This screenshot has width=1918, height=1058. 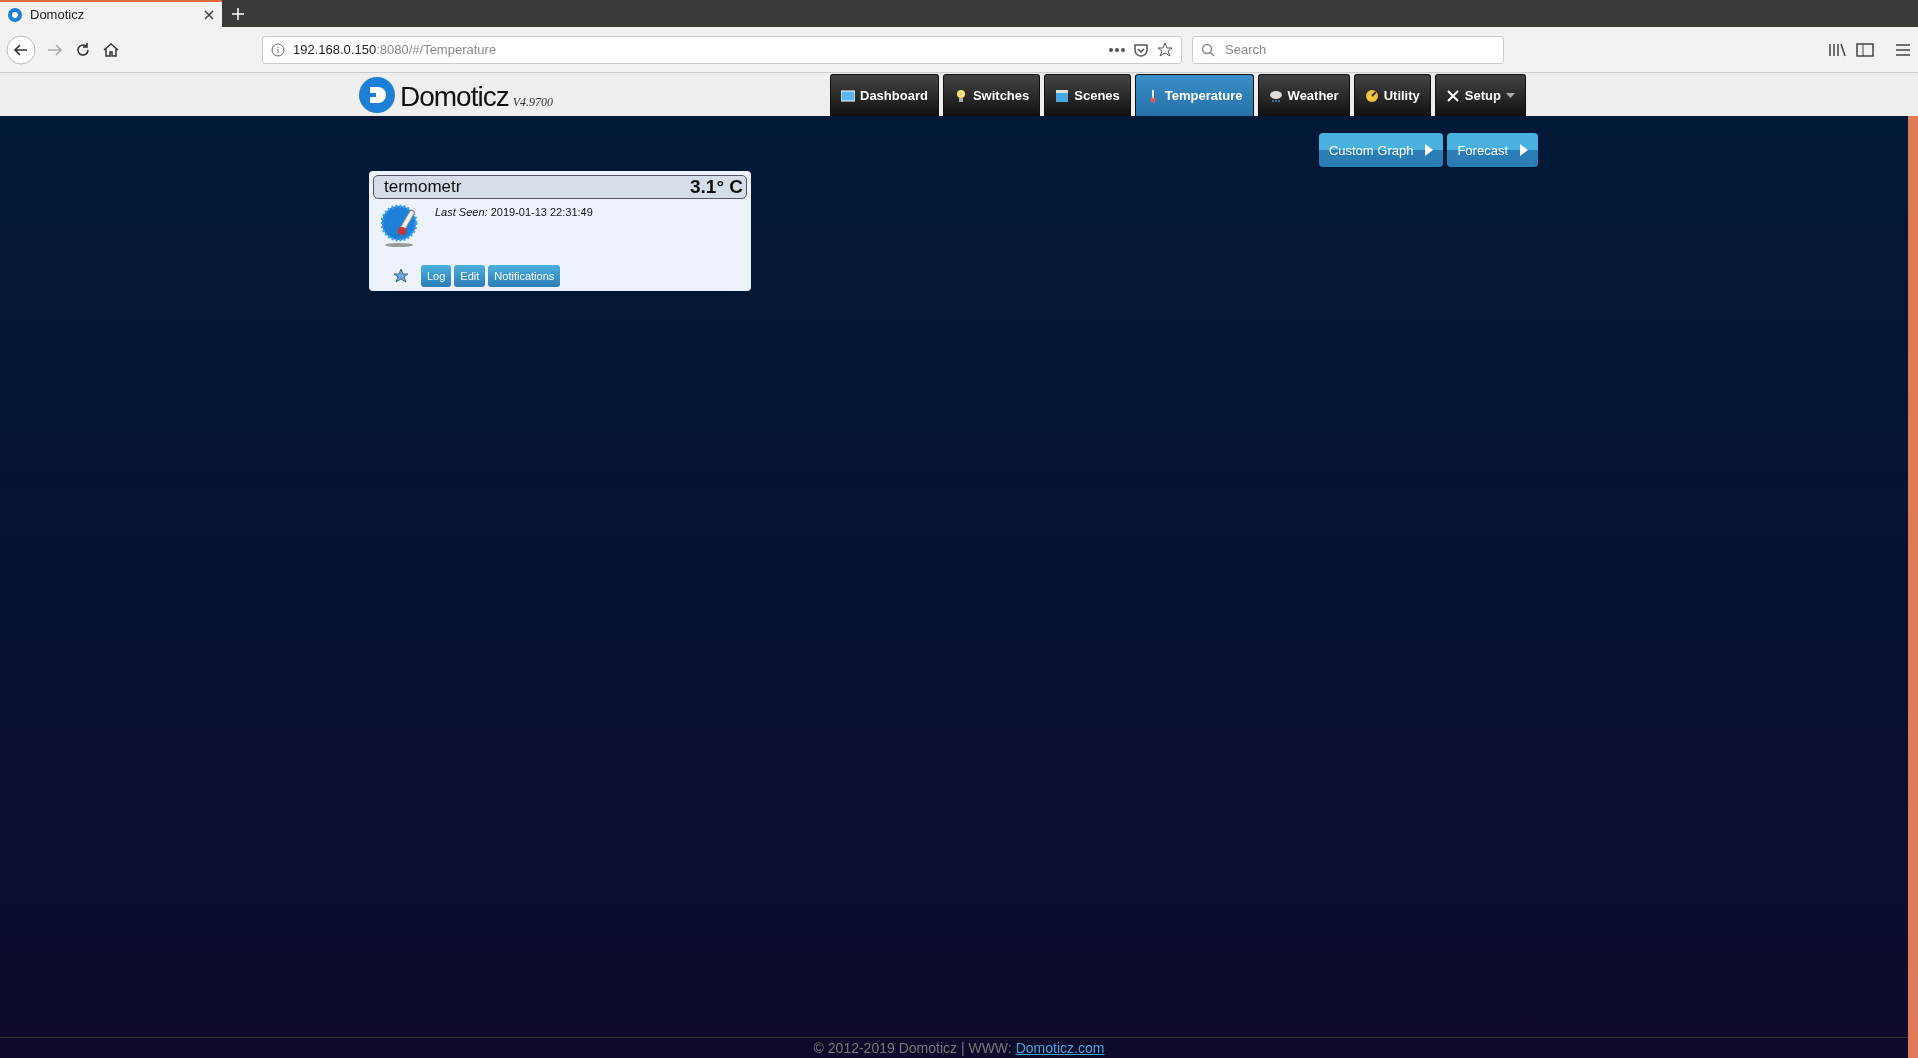 I want to click on temperature-value: 3.1° C, so click(x=716, y=187).